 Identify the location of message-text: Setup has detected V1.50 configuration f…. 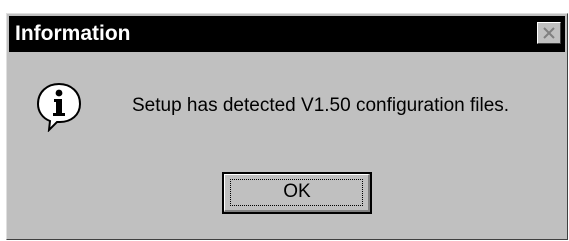
(321, 105).